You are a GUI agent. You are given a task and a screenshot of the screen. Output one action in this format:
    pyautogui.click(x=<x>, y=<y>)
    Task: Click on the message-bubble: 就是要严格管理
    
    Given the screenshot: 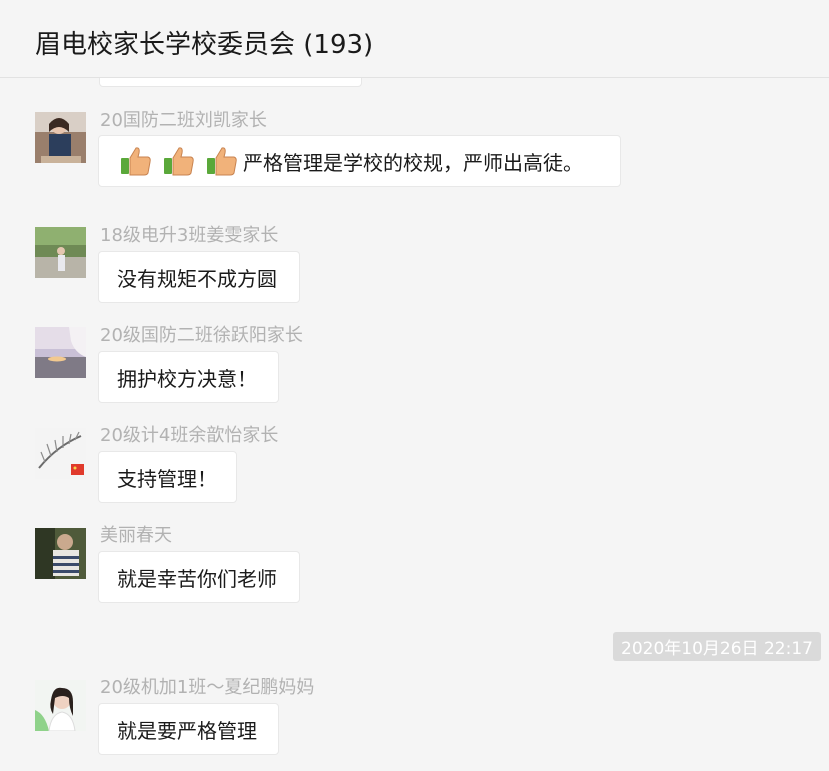 What is the action you would take?
    pyautogui.click(x=188, y=729)
    